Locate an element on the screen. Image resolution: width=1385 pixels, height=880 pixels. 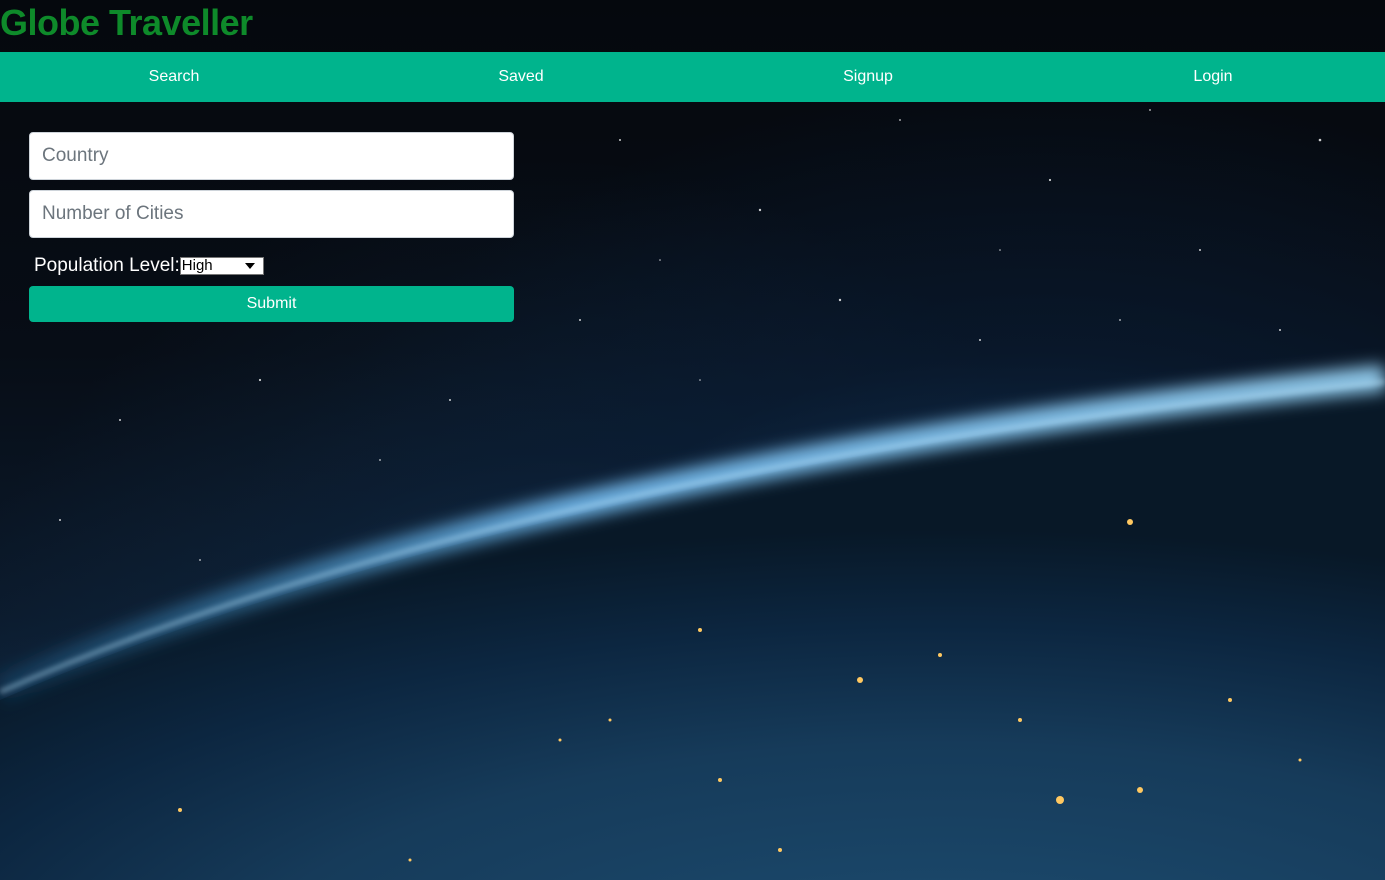
nav-link-saved: Saved is located at coordinates (520, 77).